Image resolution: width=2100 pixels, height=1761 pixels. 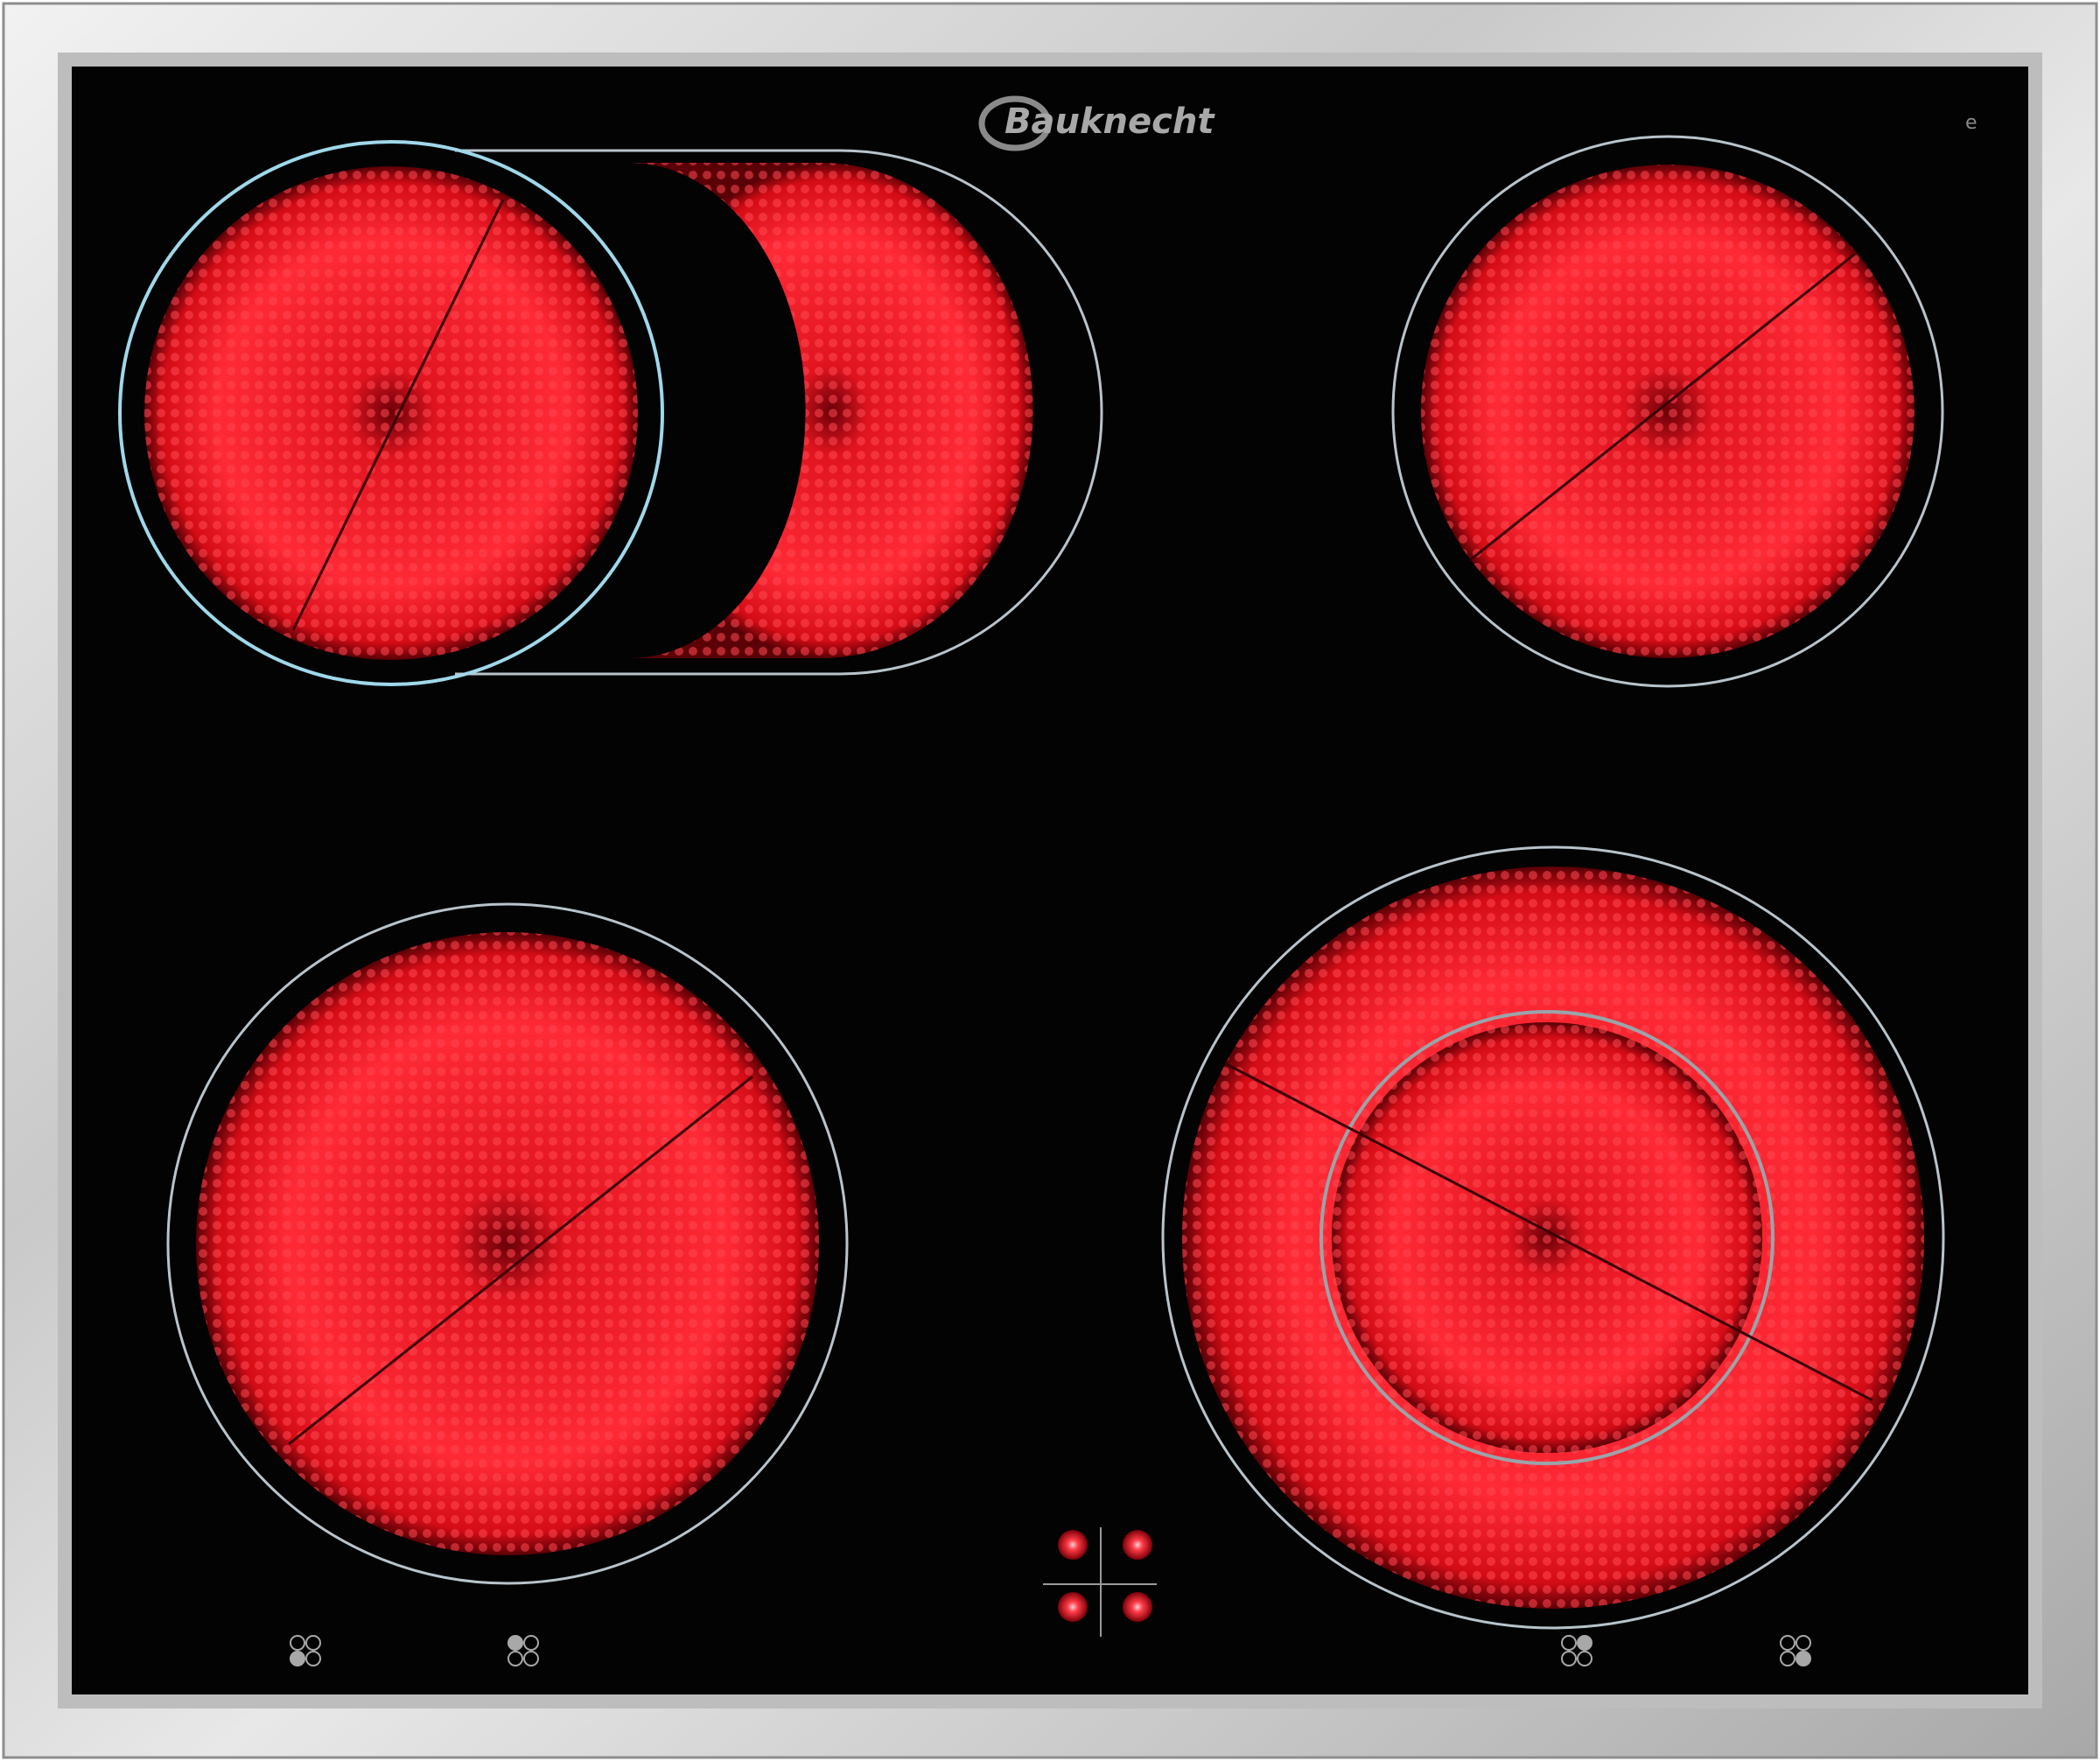 What do you see at coordinates (1109, 122) in the screenshot?
I see `brand-name: Bauknecht` at bounding box center [1109, 122].